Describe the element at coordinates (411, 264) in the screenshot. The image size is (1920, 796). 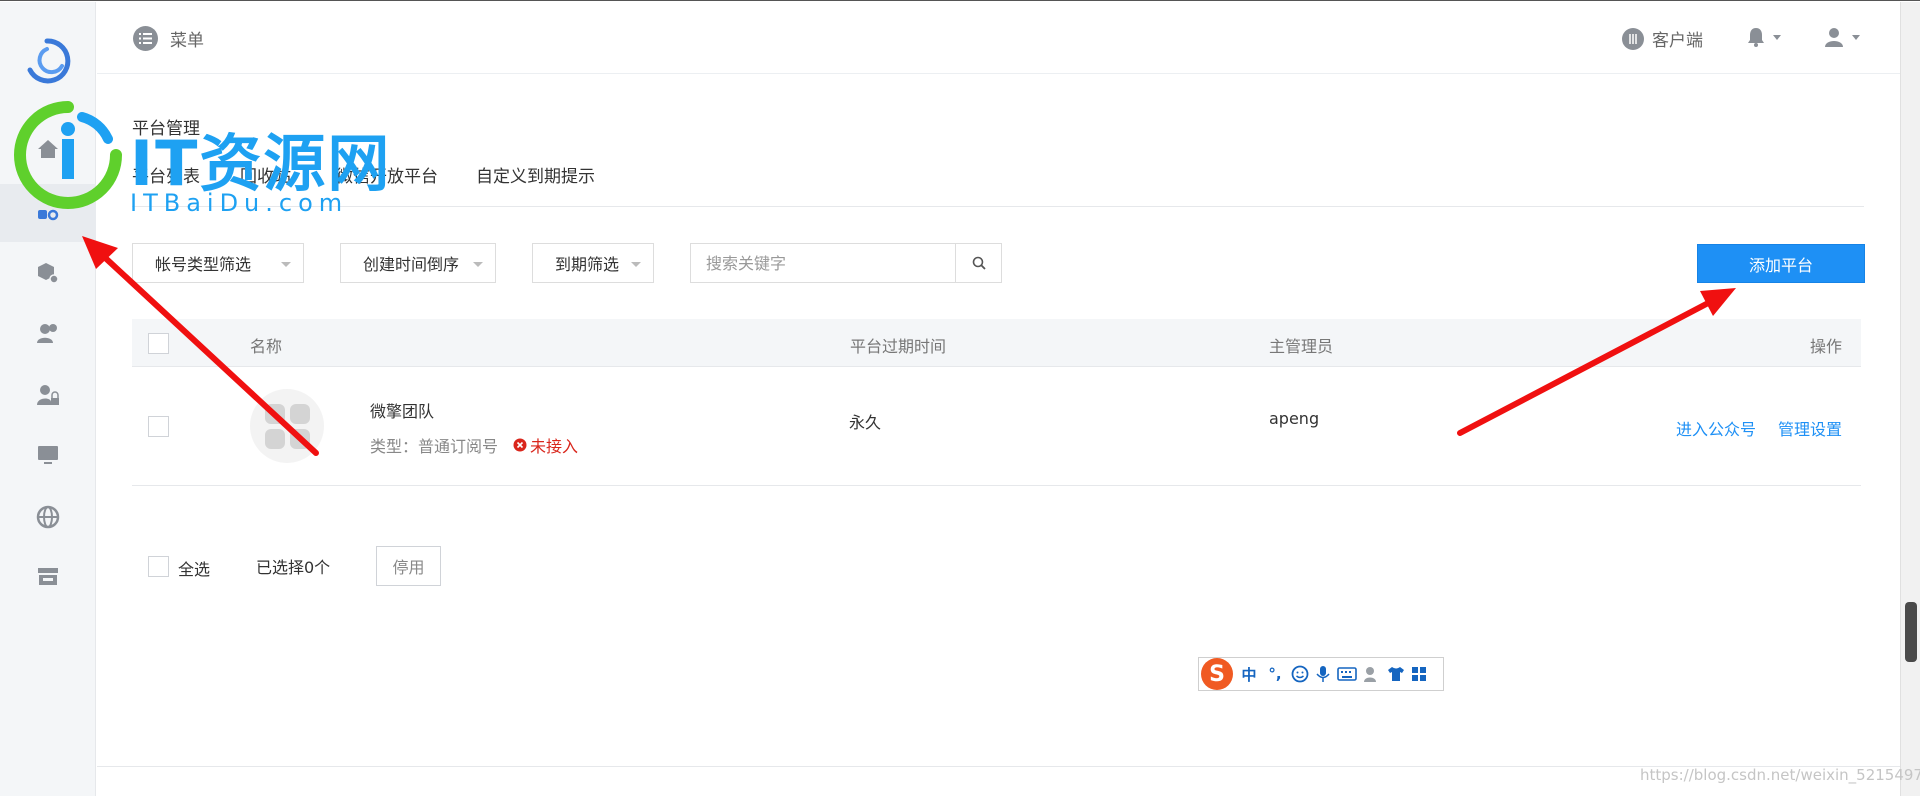
I see `create-time-sort-label: 创建时间倒序` at that location.